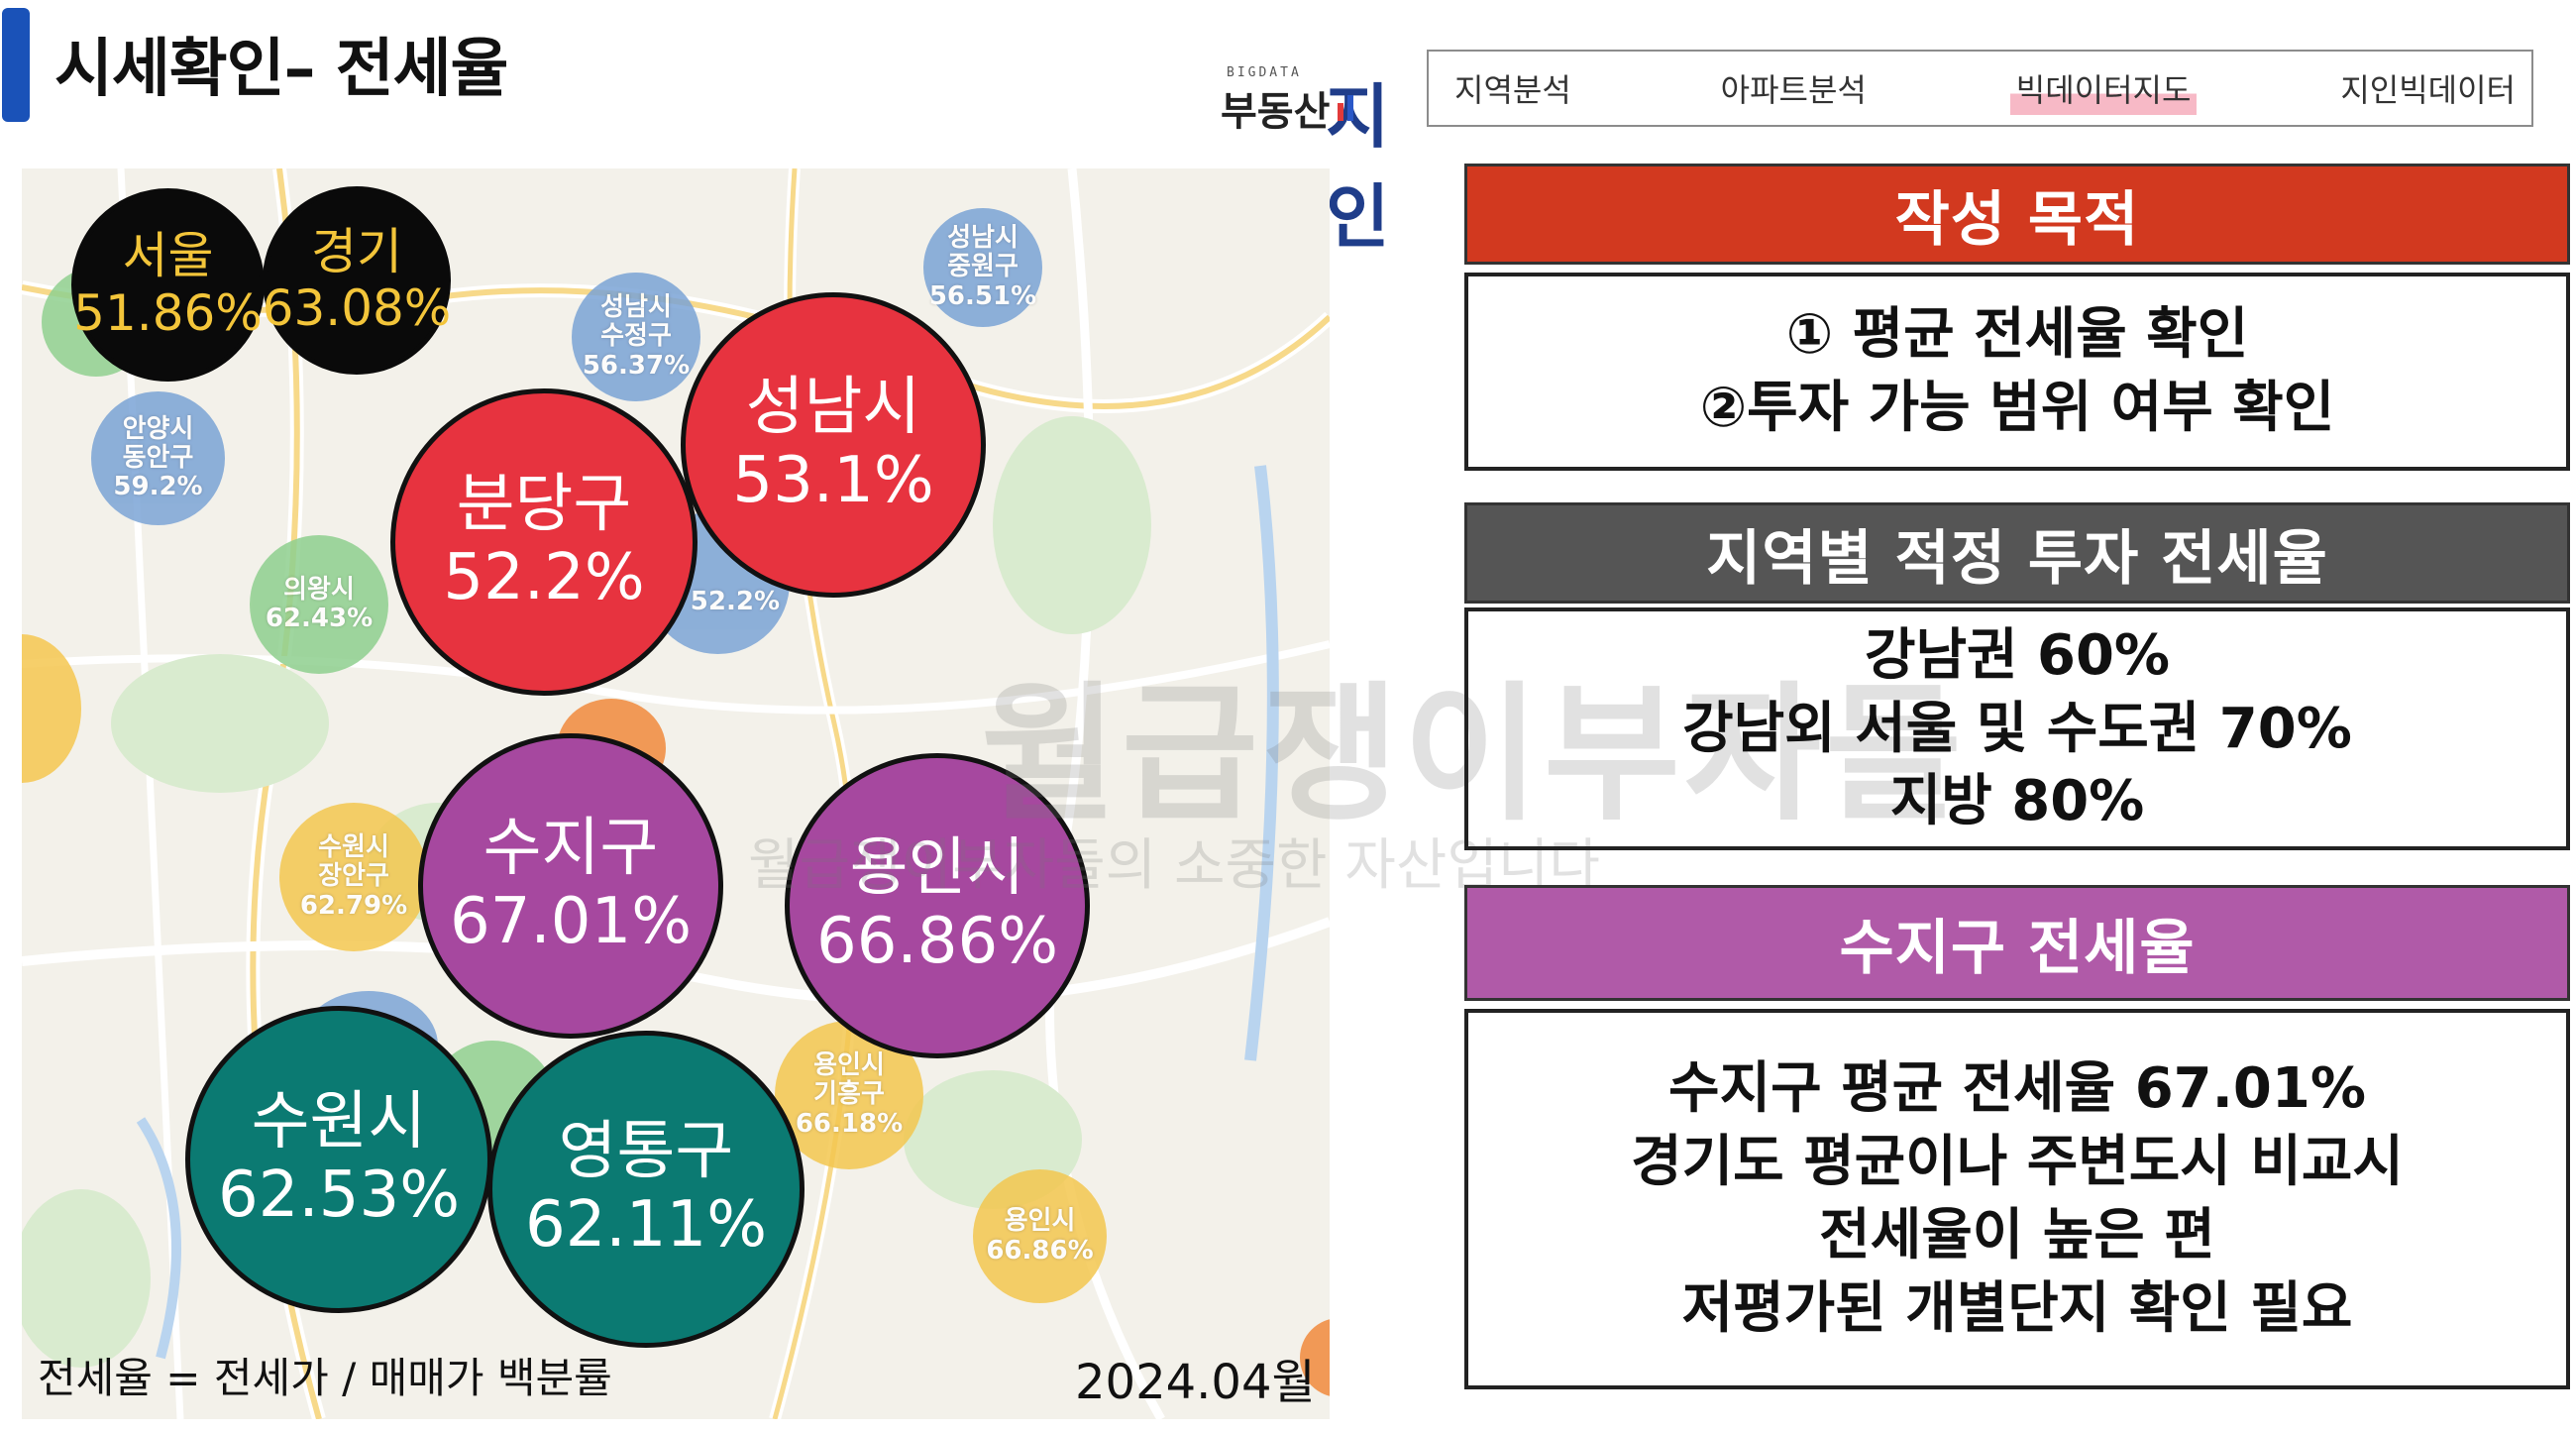 The width and height of the screenshot is (2576, 1433). I want to click on bubble-seongnam: 성남시 53.1%, so click(833, 445).